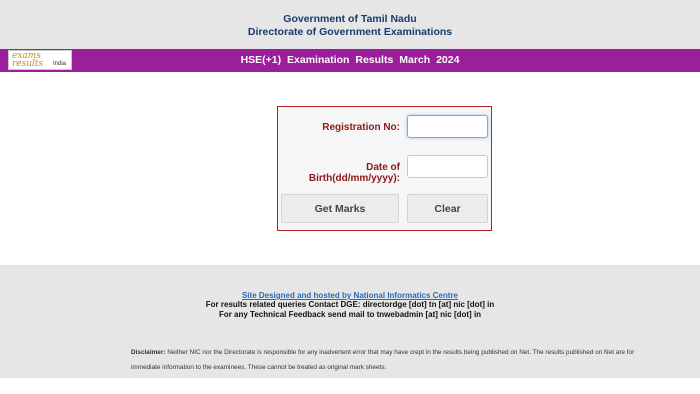 The height and width of the screenshot is (394, 700). What do you see at coordinates (340, 208) in the screenshot?
I see `get-marks-button: Get Marks` at bounding box center [340, 208].